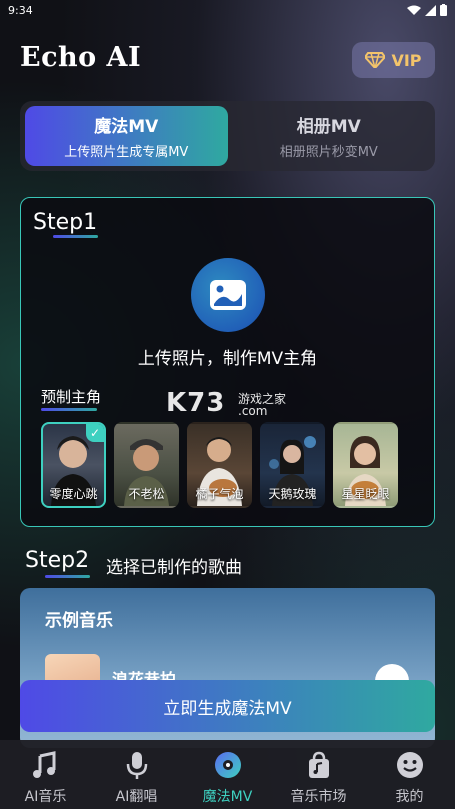 The image size is (455, 809). Describe the element at coordinates (406, 60) in the screenshot. I see `vip-label: VIP` at that location.